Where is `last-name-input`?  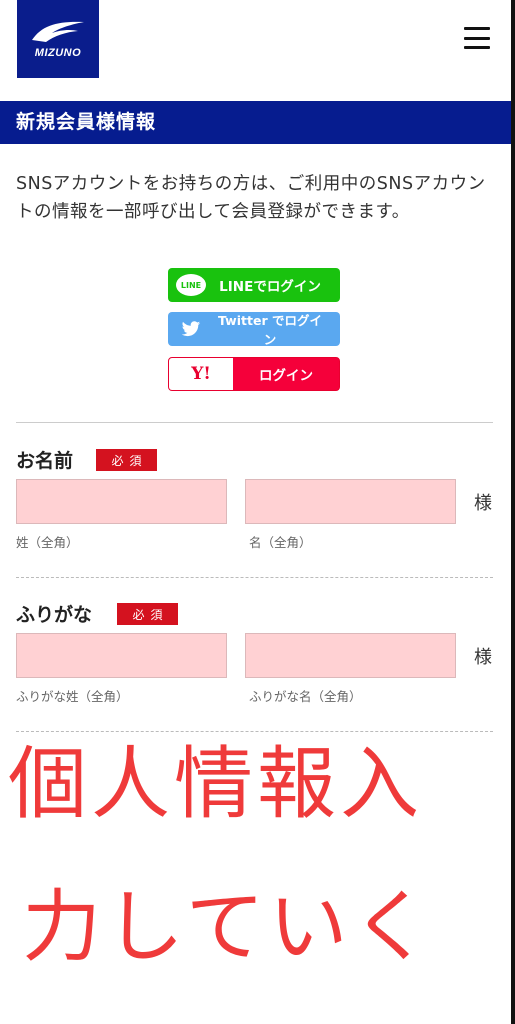
last-name-input is located at coordinates (121, 501).